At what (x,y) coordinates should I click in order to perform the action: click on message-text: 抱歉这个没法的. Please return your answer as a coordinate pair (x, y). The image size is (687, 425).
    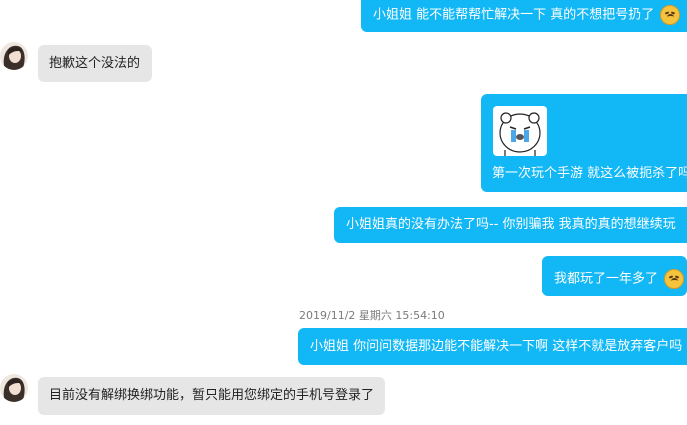
    Looking at the image, I should click on (95, 63).